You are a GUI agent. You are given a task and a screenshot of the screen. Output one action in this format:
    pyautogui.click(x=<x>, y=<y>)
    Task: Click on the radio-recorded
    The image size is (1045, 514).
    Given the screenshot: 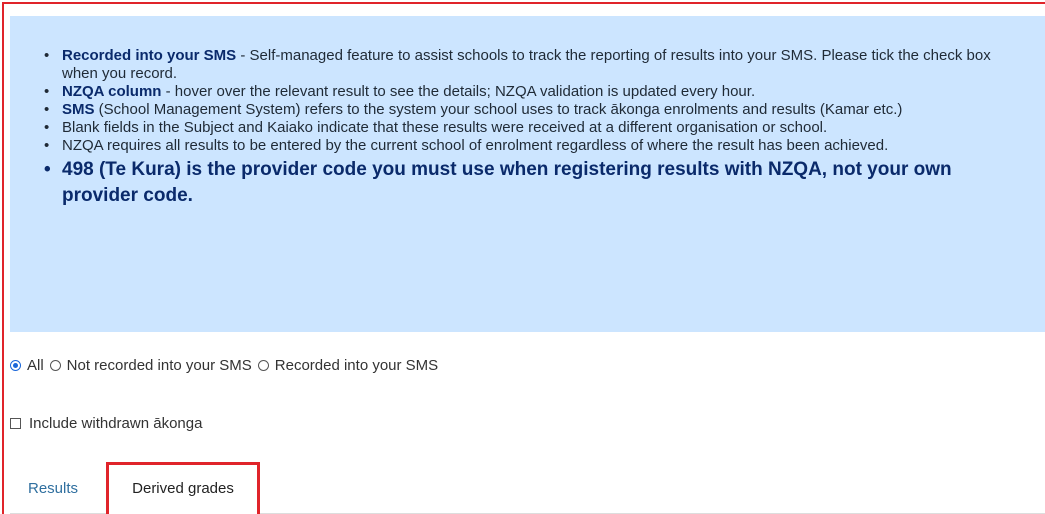 What is the action you would take?
    pyautogui.click(x=263, y=365)
    